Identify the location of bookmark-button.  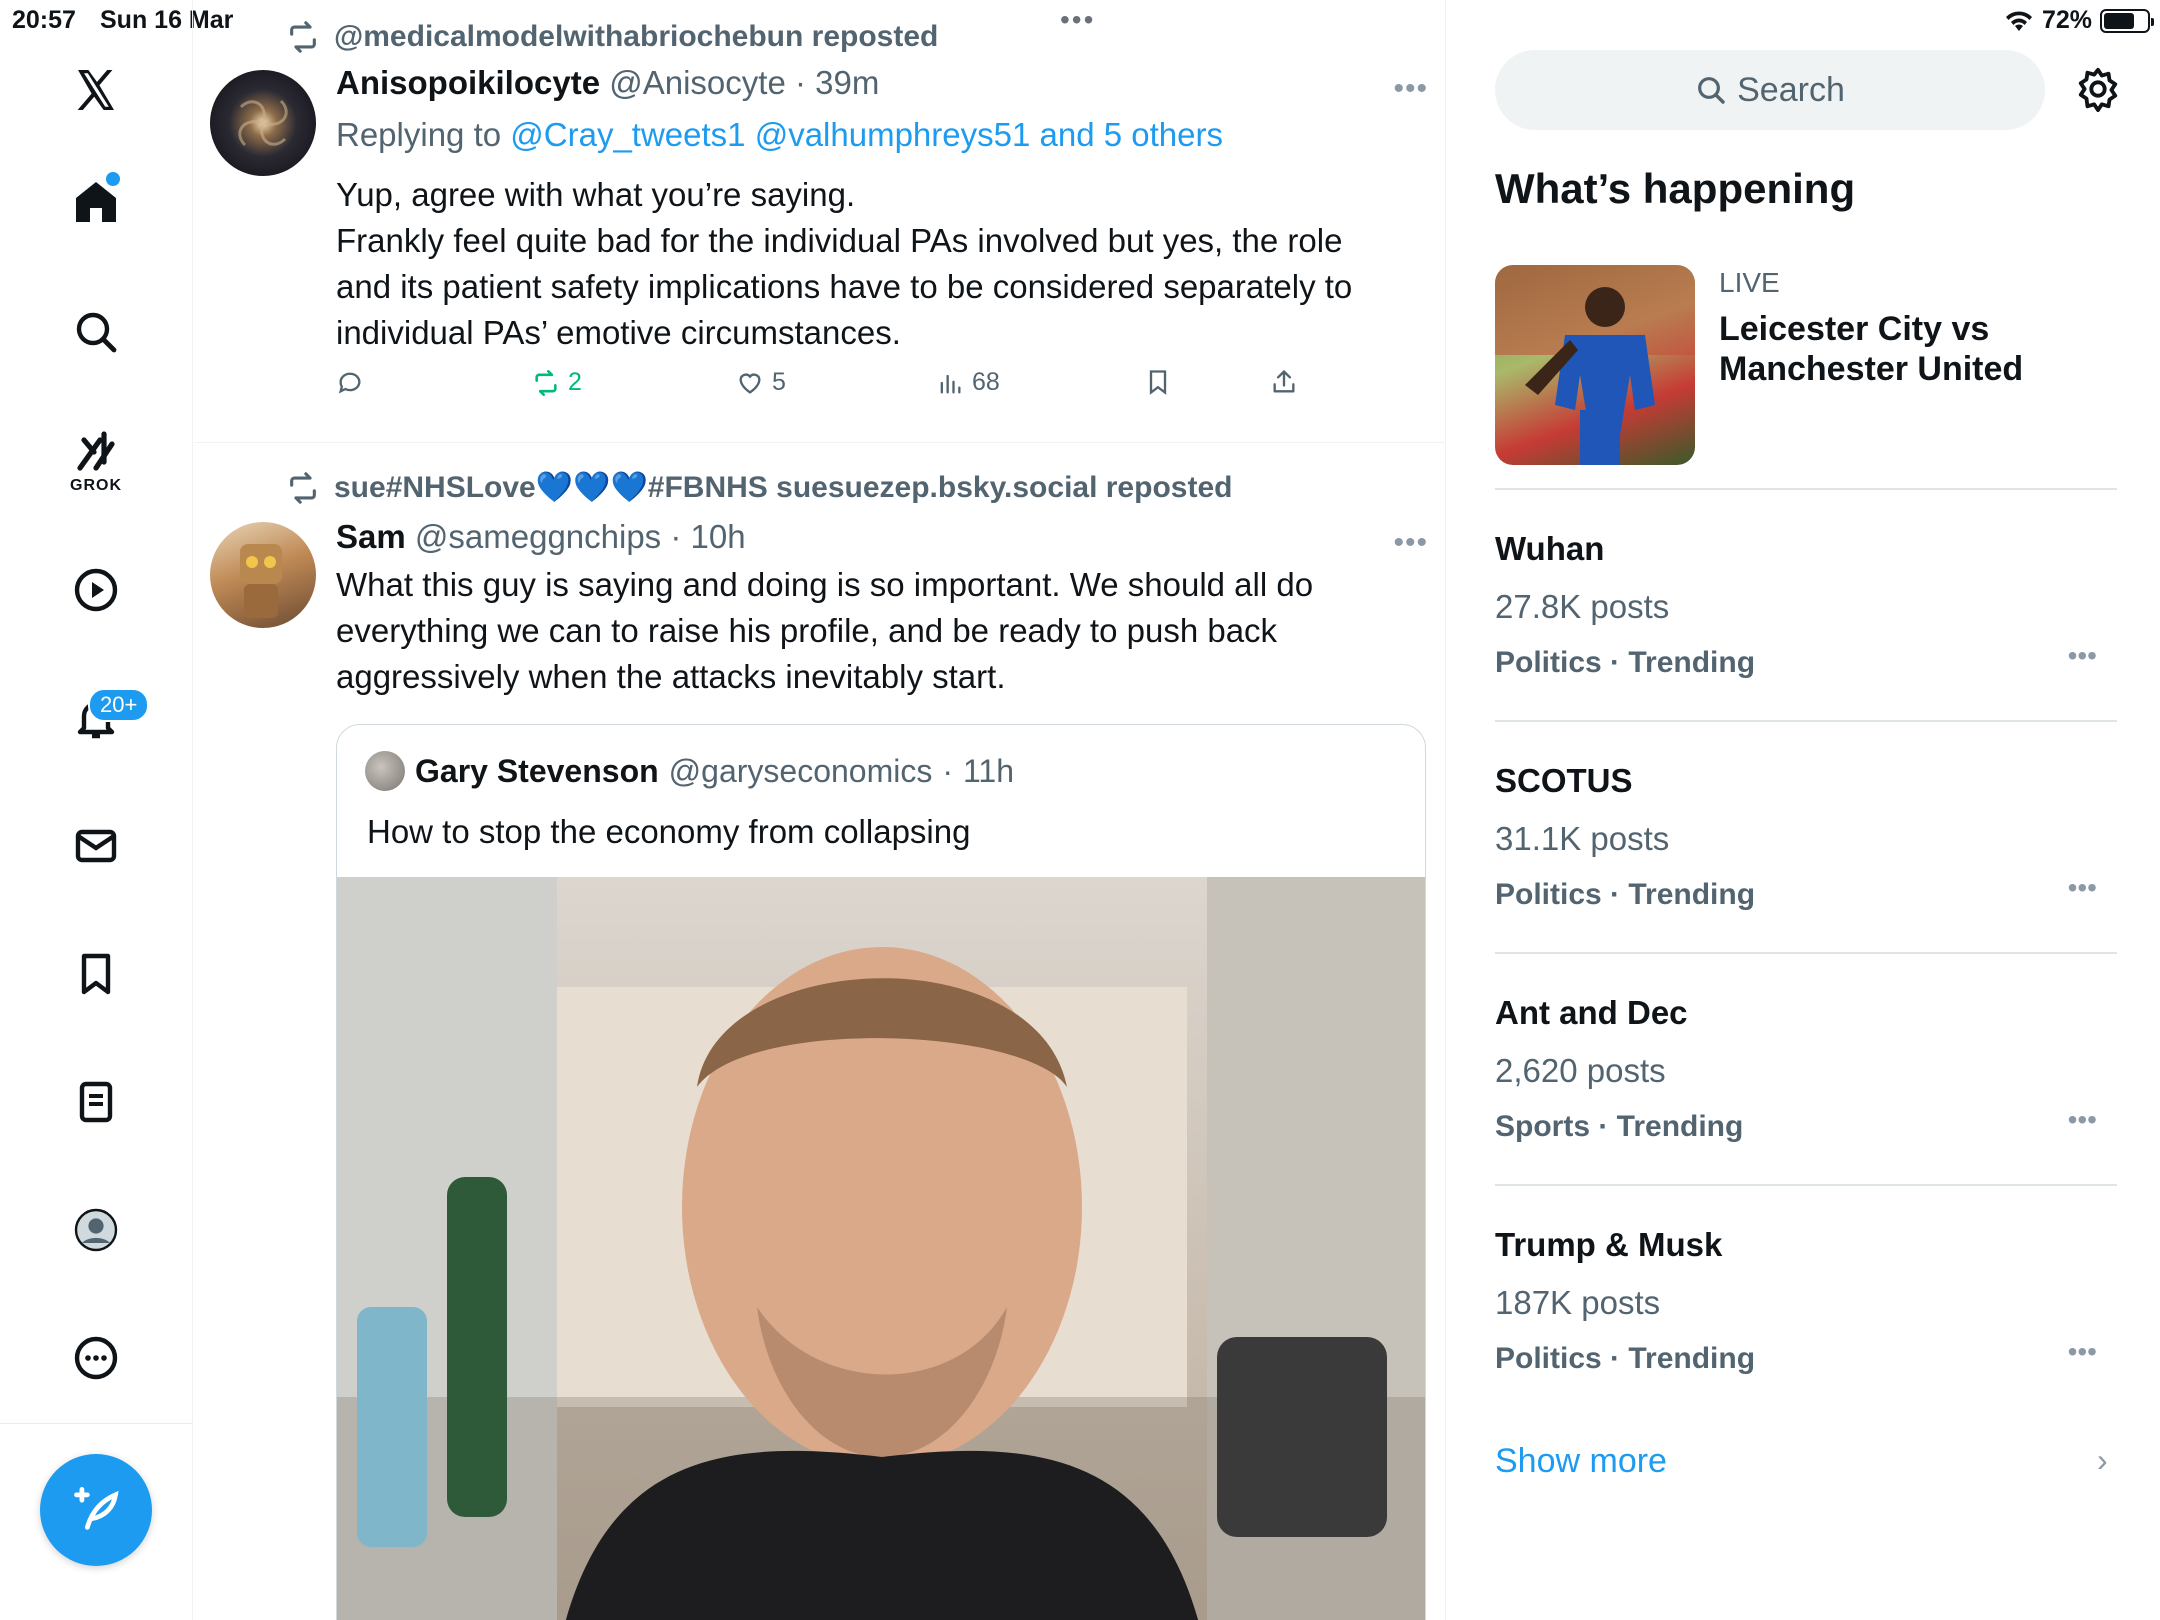
(1158, 382).